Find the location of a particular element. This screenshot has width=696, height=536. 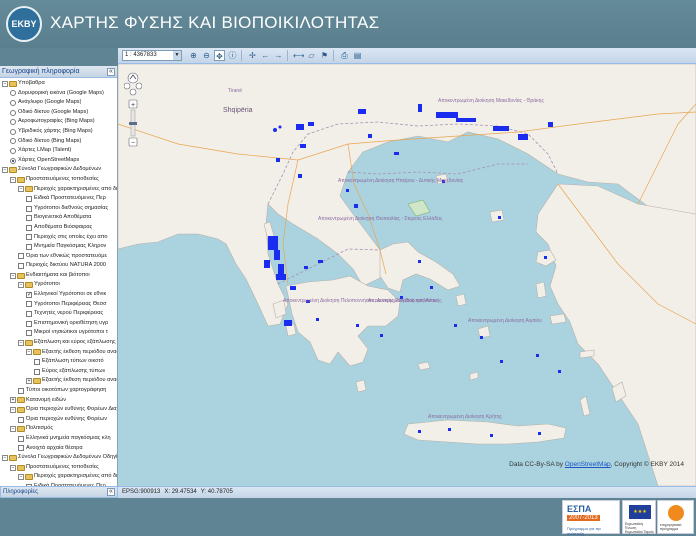

export-icon: ▤ is located at coordinates (357, 55).